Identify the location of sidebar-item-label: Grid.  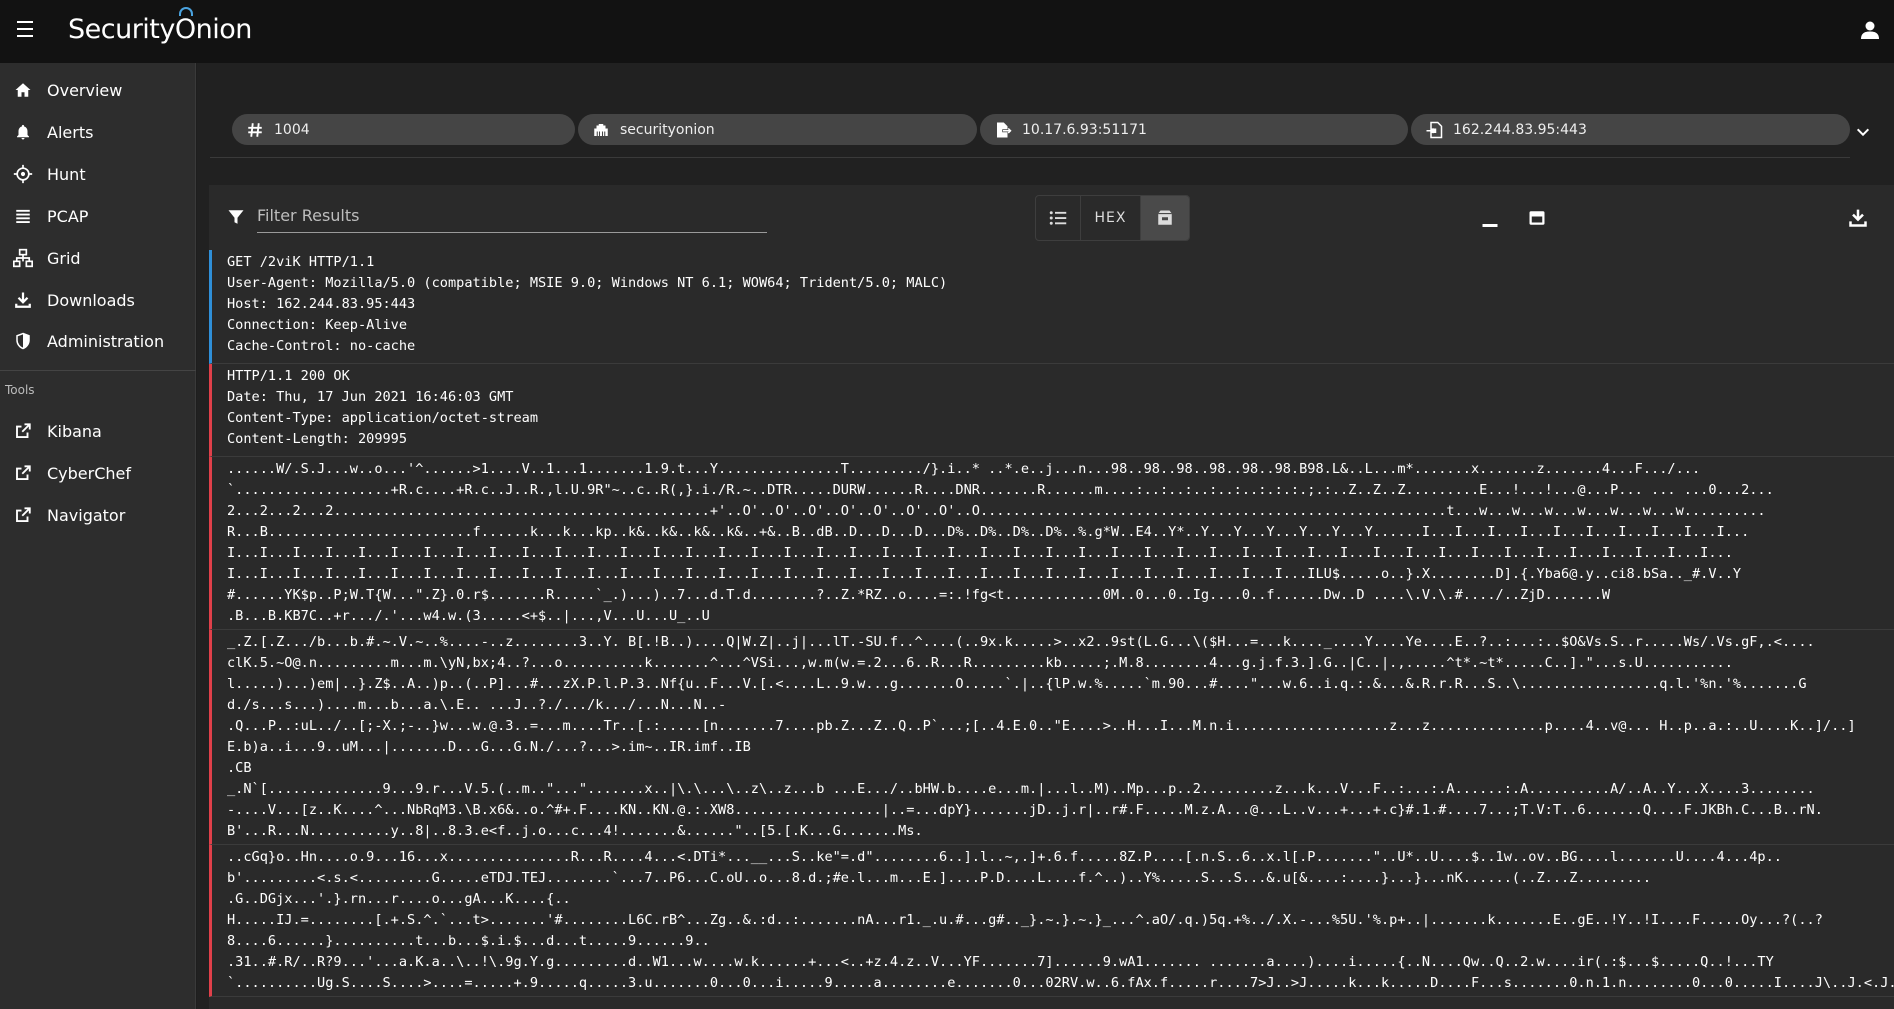
(64, 258).